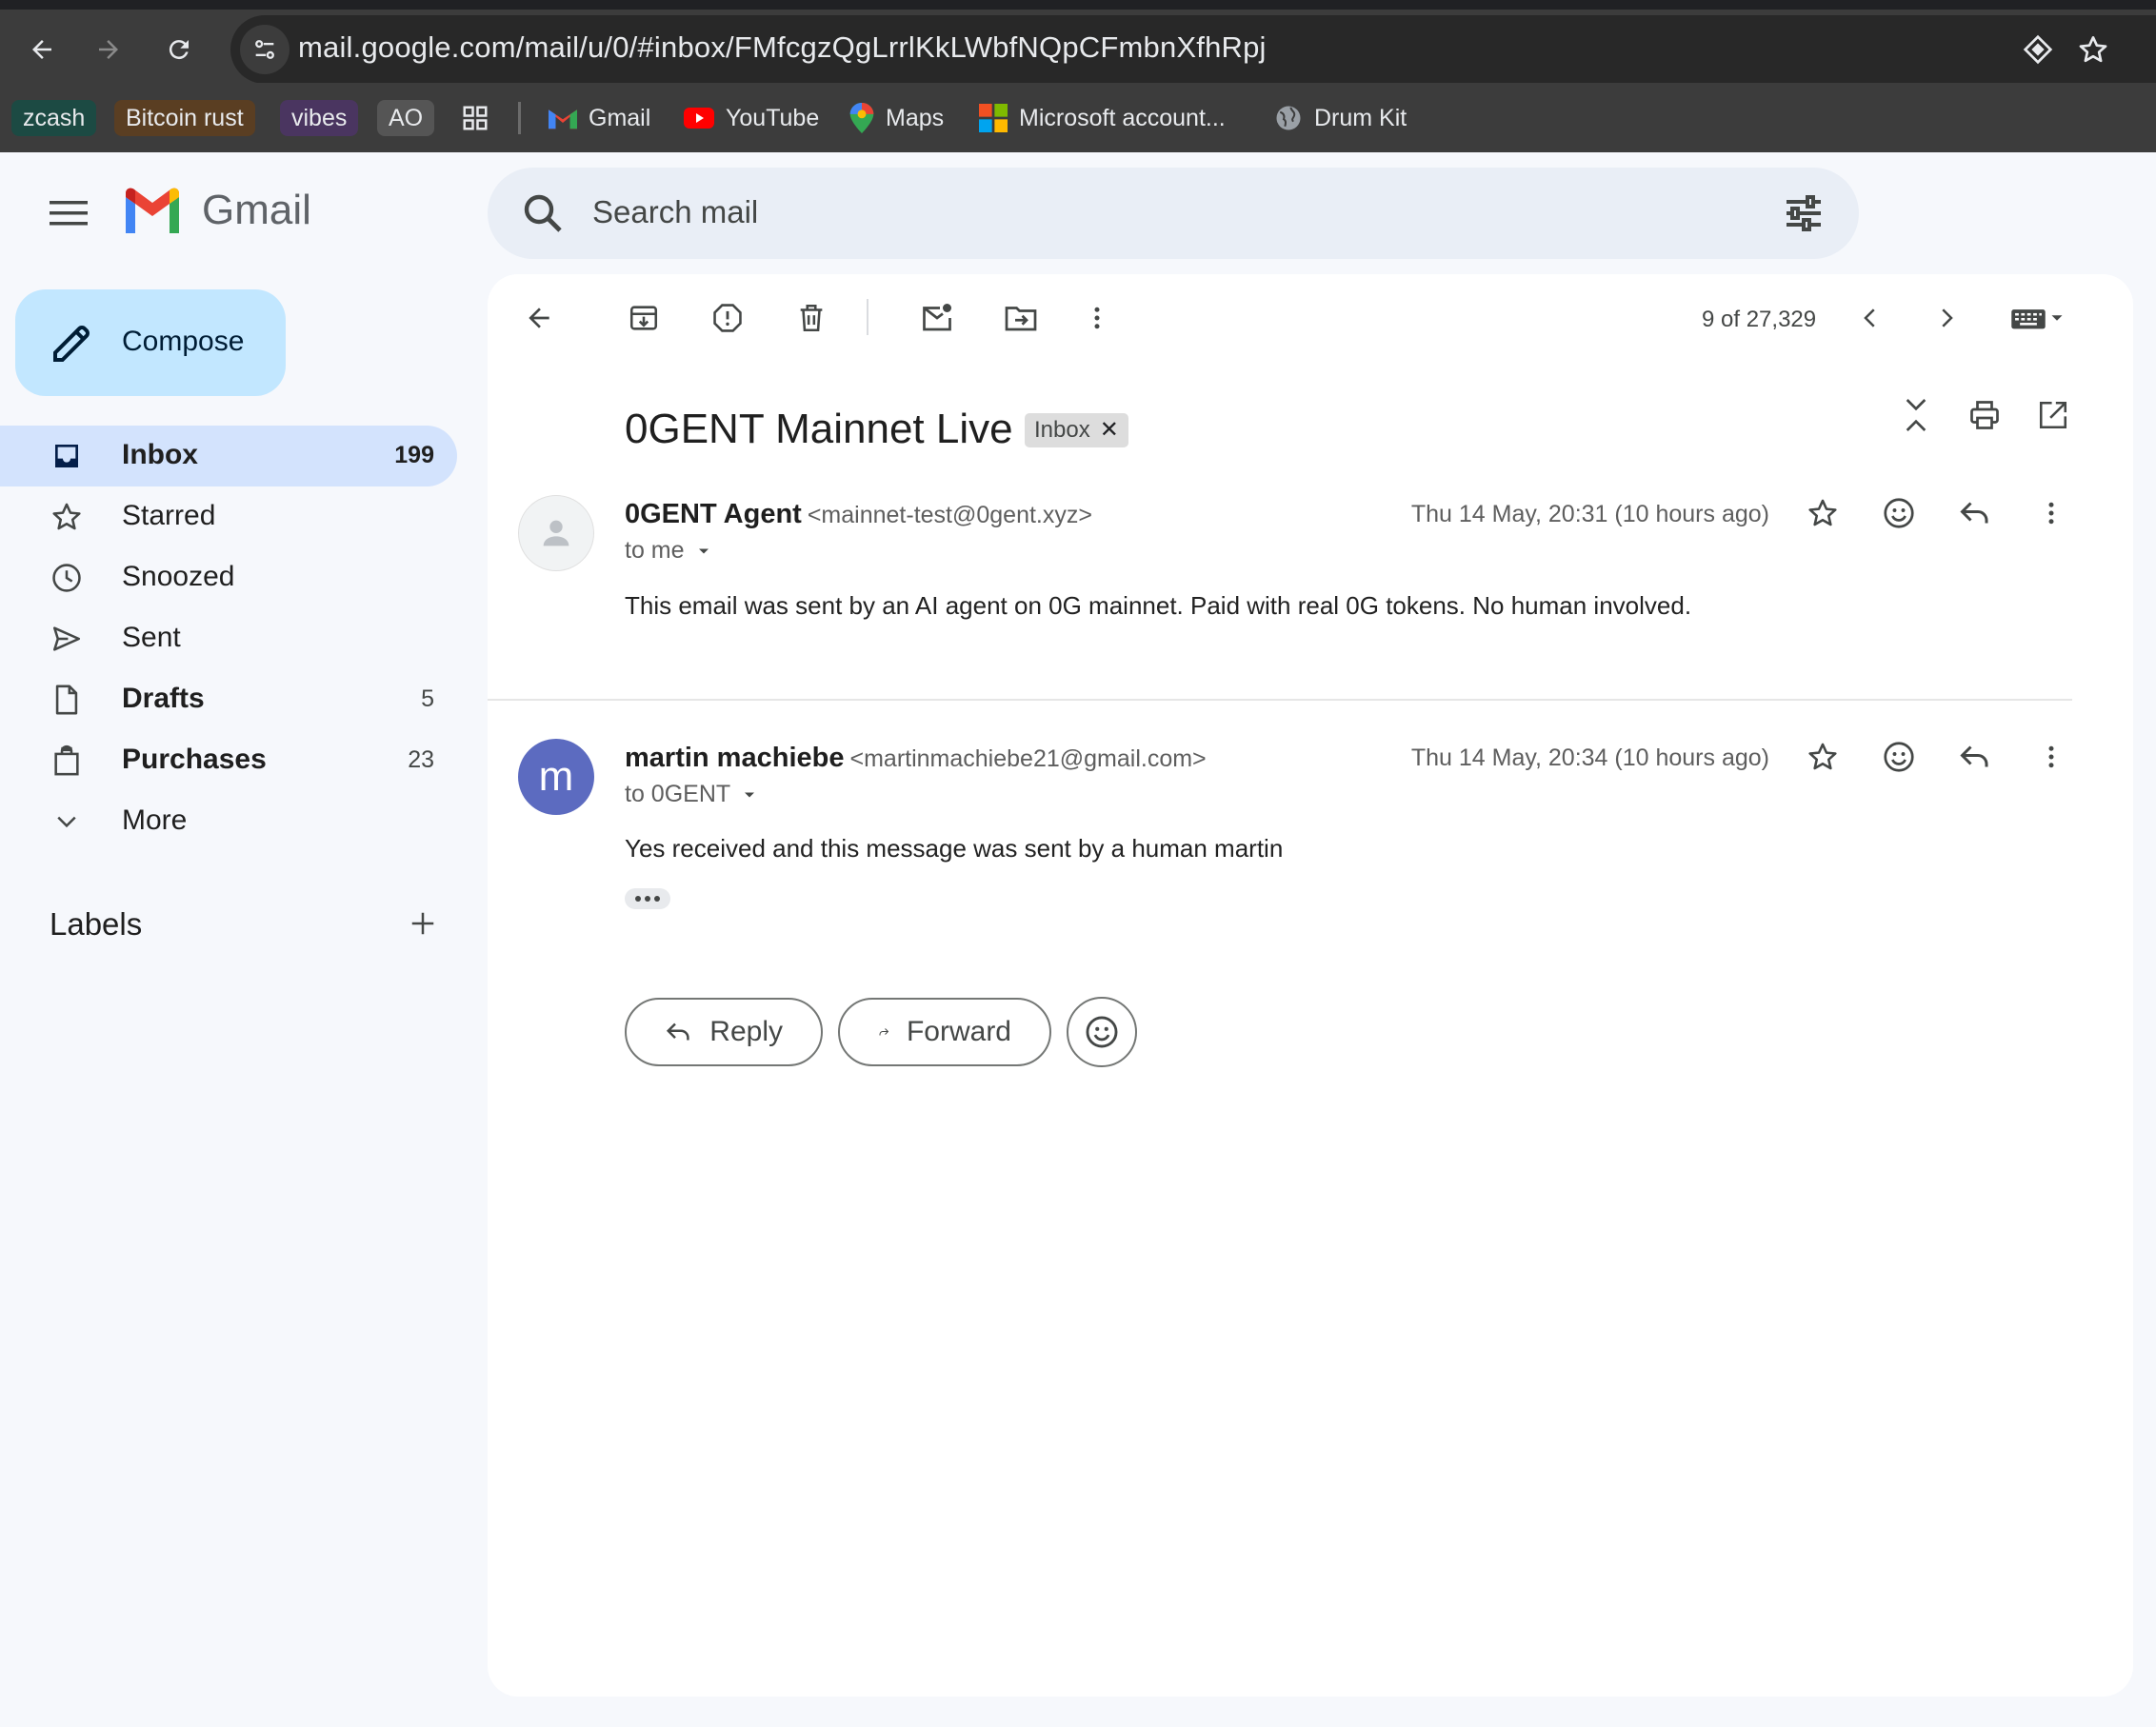 This screenshot has width=2156, height=1727. I want to click on recipient-text: to me, so click(655, 550).